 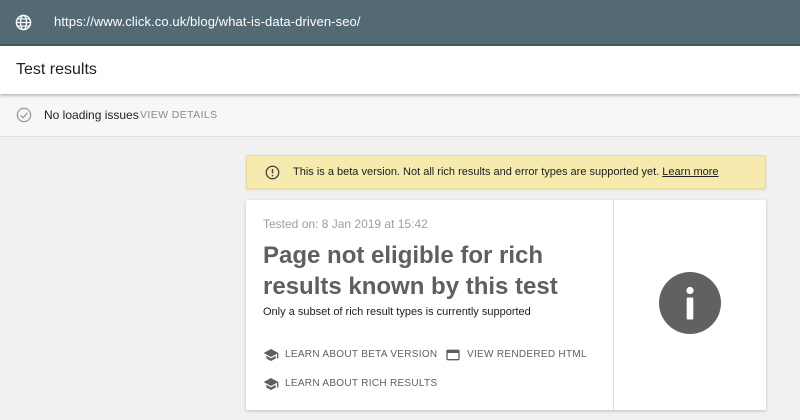 I want to click on view-details-button: VIEW DETAILS, so click(x=179, y=115).